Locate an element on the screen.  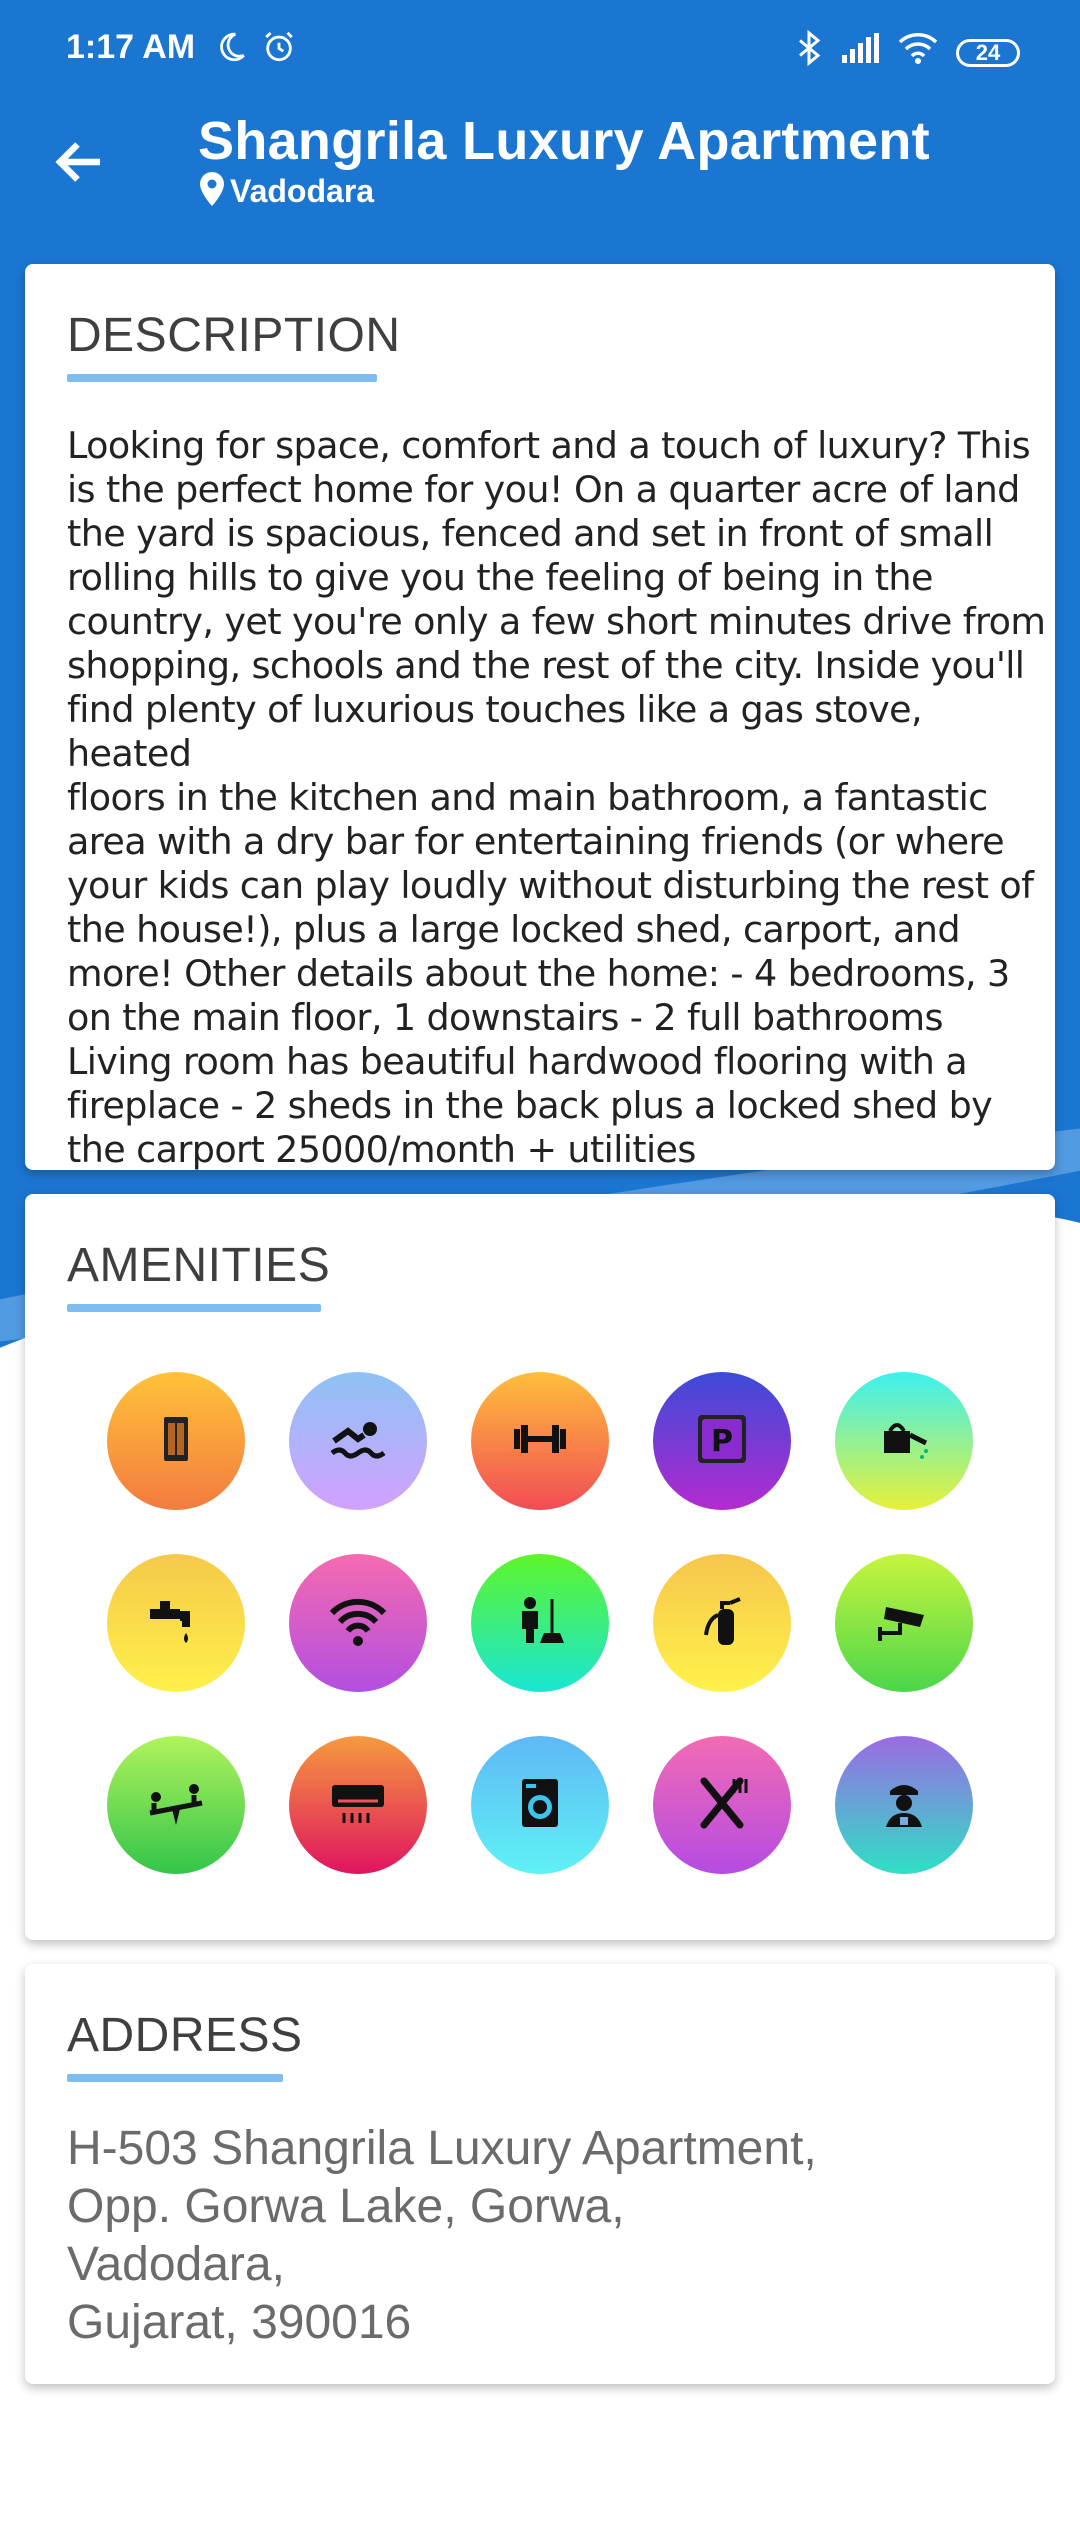
alarm-icon is located at coordinates (279, 51).